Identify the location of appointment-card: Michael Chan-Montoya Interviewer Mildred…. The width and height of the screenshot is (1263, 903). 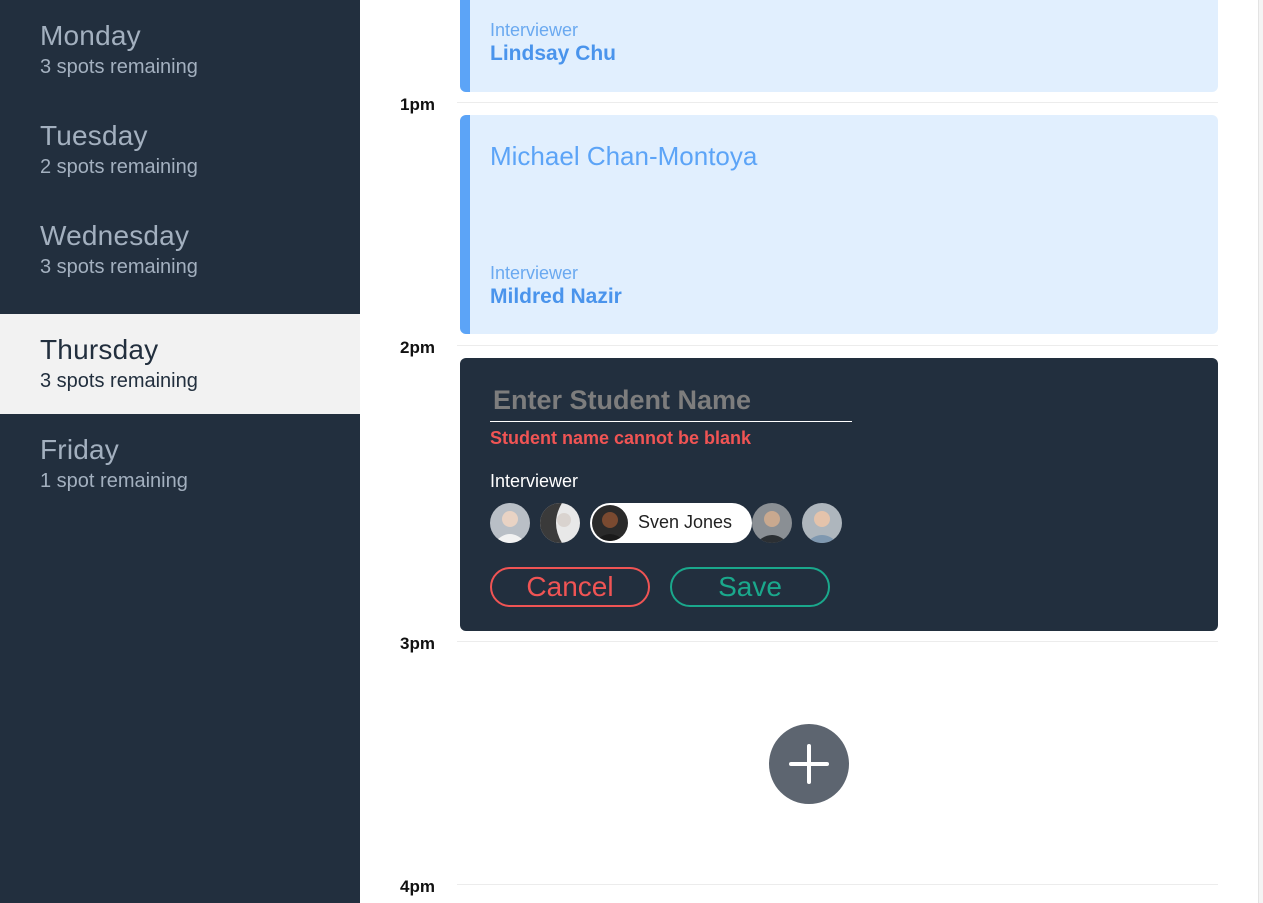
(839, 224).